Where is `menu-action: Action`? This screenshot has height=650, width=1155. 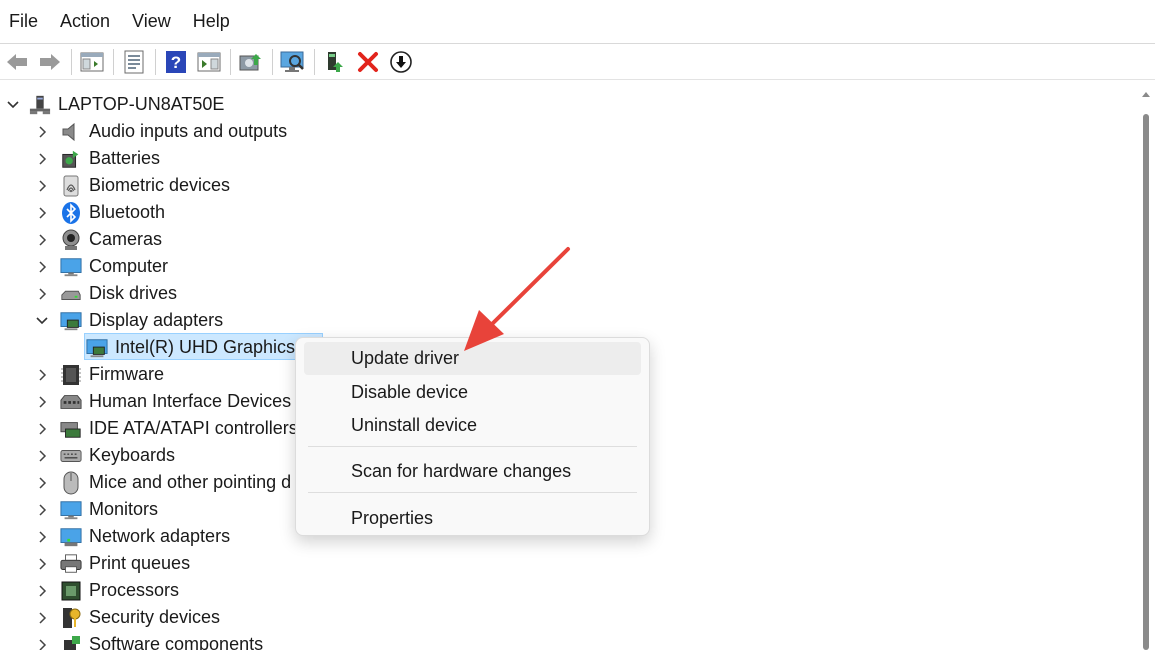 menu-action: Action is located at coordinates (85, 21).